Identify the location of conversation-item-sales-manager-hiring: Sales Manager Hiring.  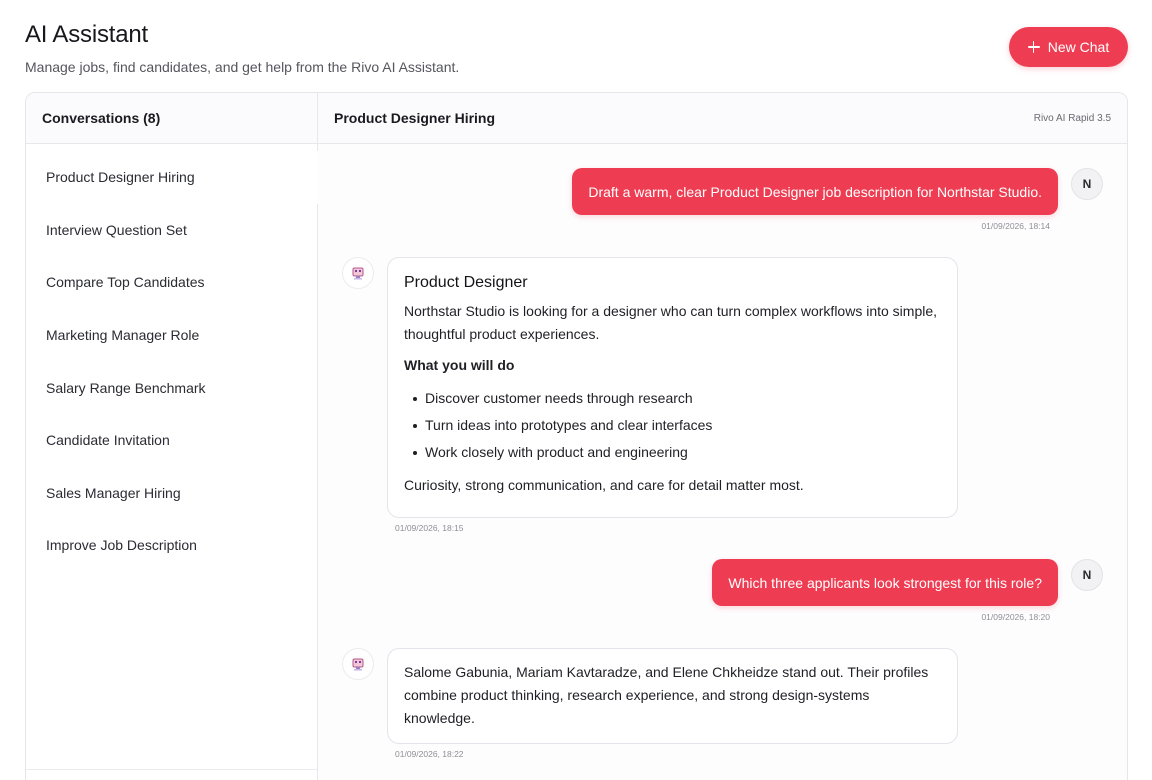
(171, 493).